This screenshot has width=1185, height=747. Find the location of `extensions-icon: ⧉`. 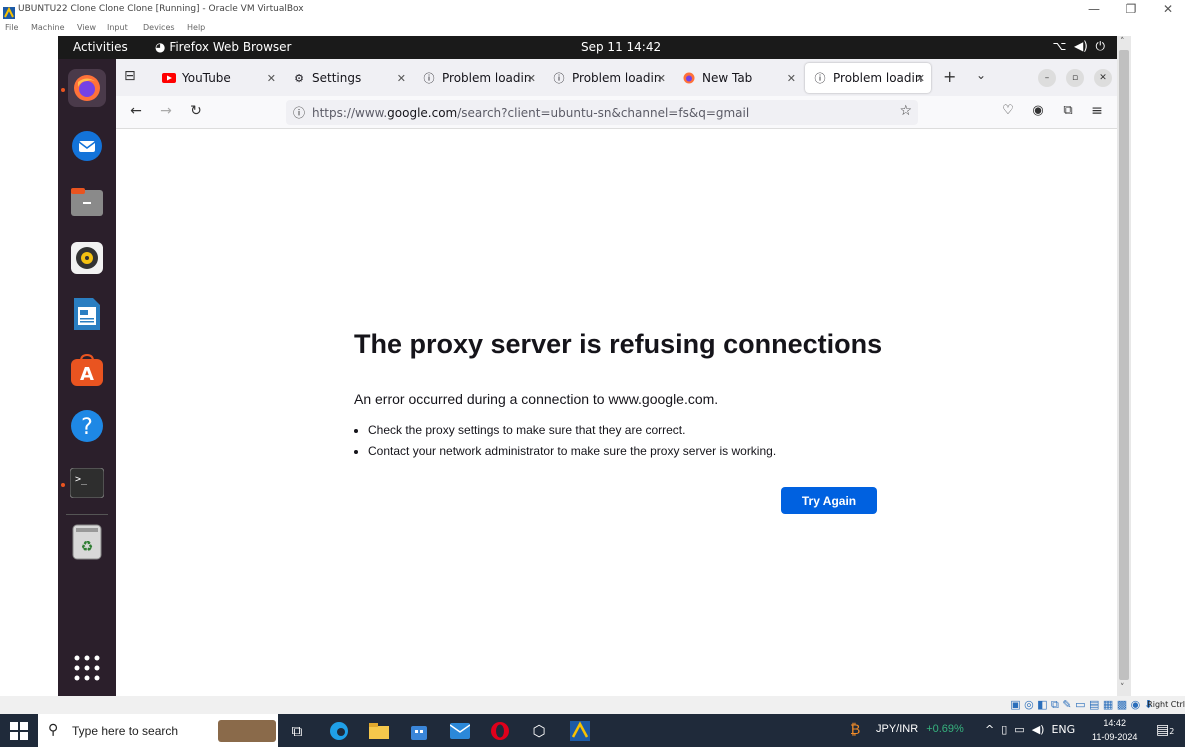

extensions-icon: ⧉ is located at coordinates (1068, 110).